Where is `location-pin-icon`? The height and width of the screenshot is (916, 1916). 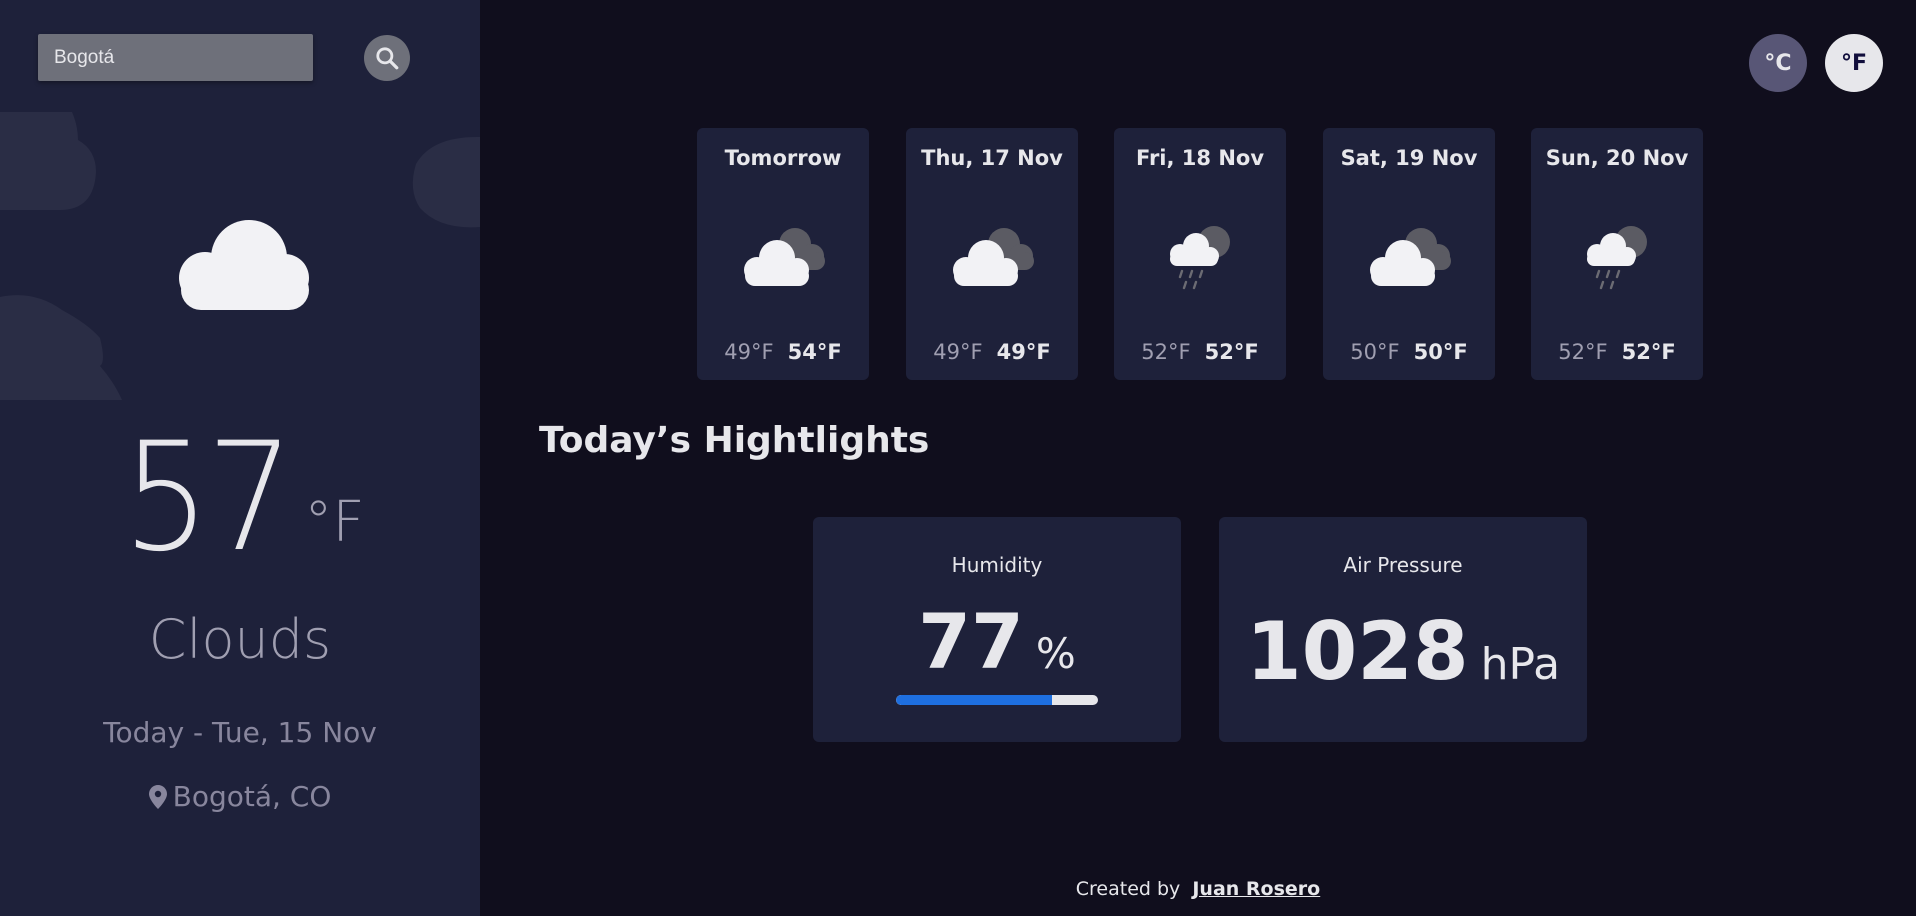 location-pin-icon is located at coordinates (157, 796).